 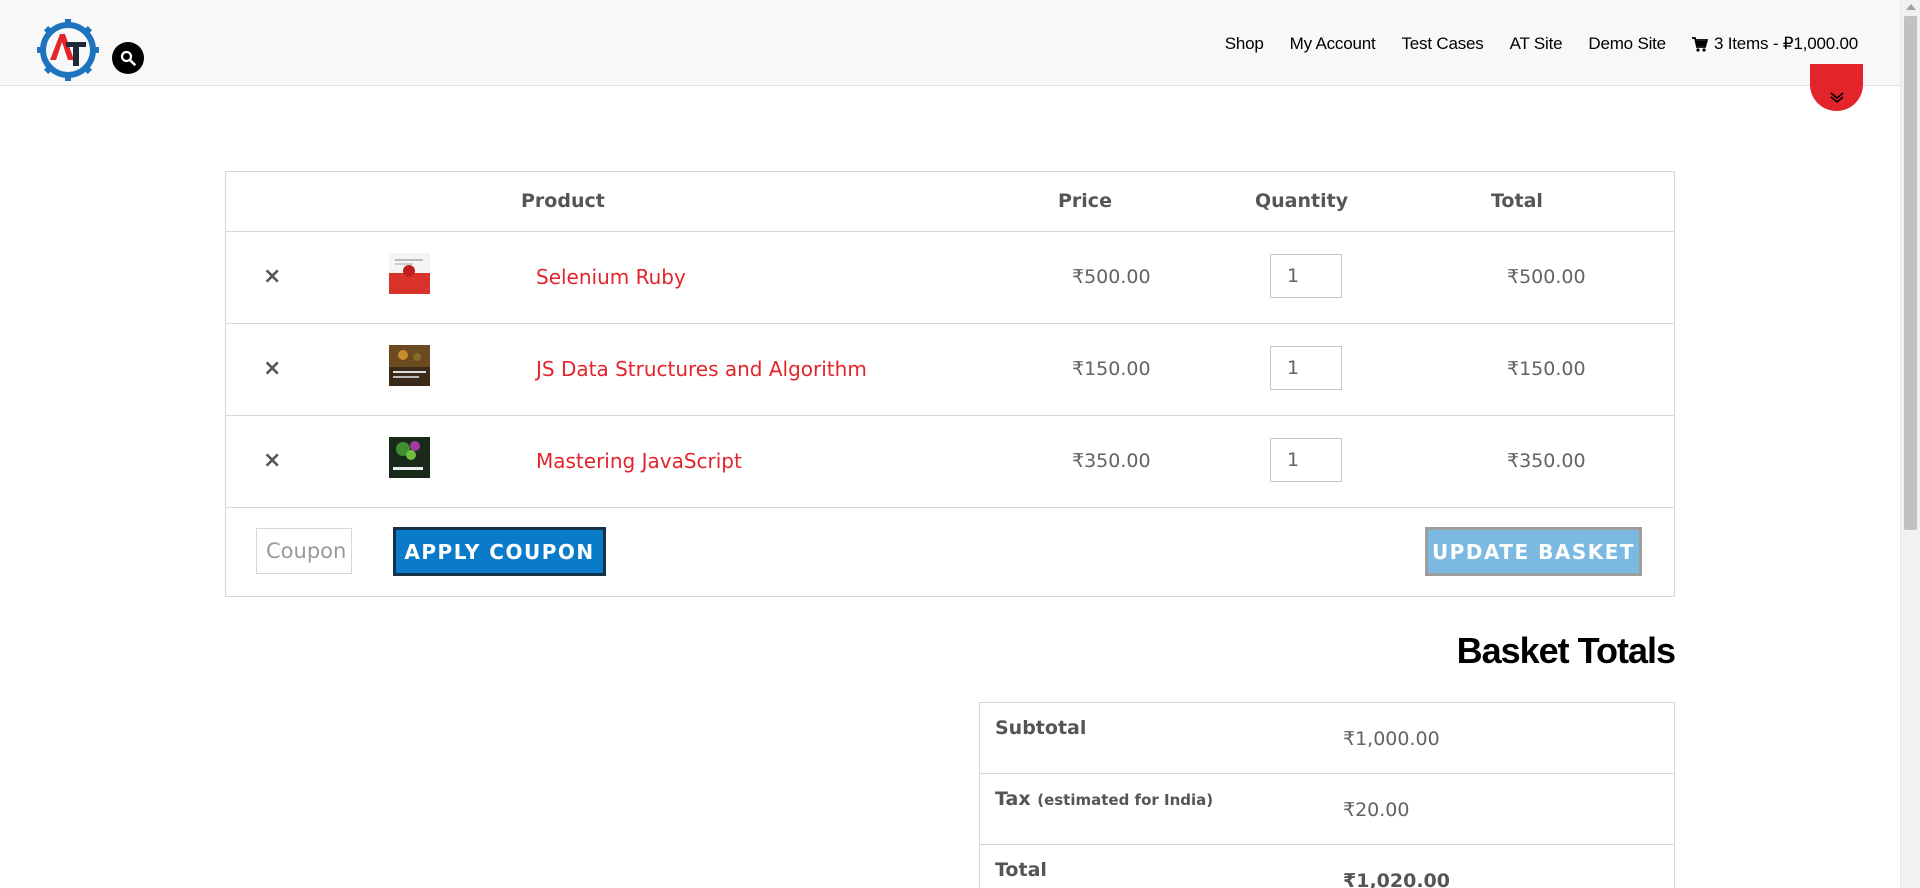 I want to click on tax-value: ₹20.00, so click(x=1376, y=810).